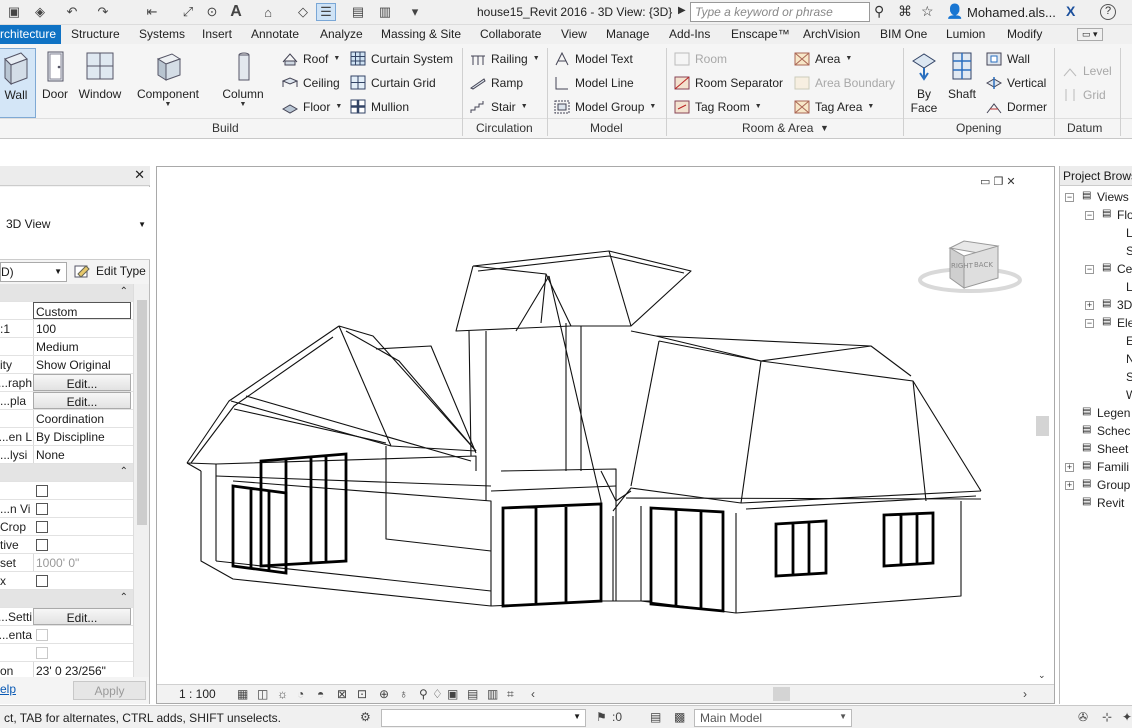  What do you see at coordinates (82, 418) in the screenshot?
I see `property-value: Coordination` at bounding box center [82, 418].